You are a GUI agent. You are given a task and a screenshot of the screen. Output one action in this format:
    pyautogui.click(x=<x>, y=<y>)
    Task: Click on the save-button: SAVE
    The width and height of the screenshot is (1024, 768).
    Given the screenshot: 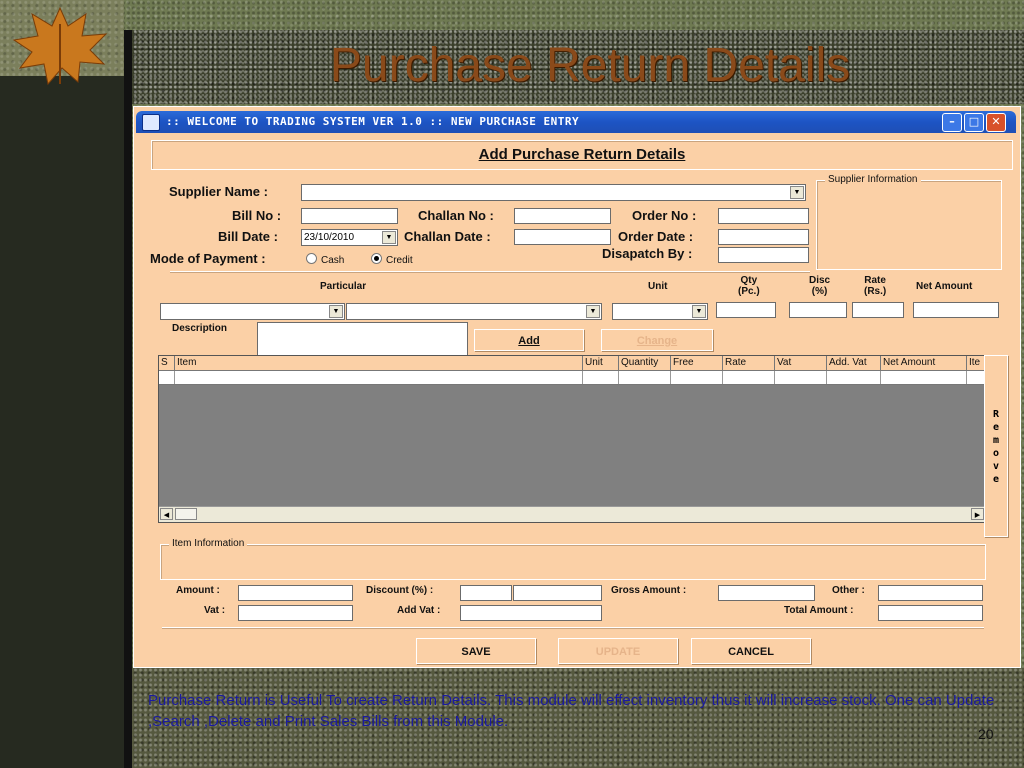 What is the action you would take?
    pyautogui.click(x=476, y=651)
    